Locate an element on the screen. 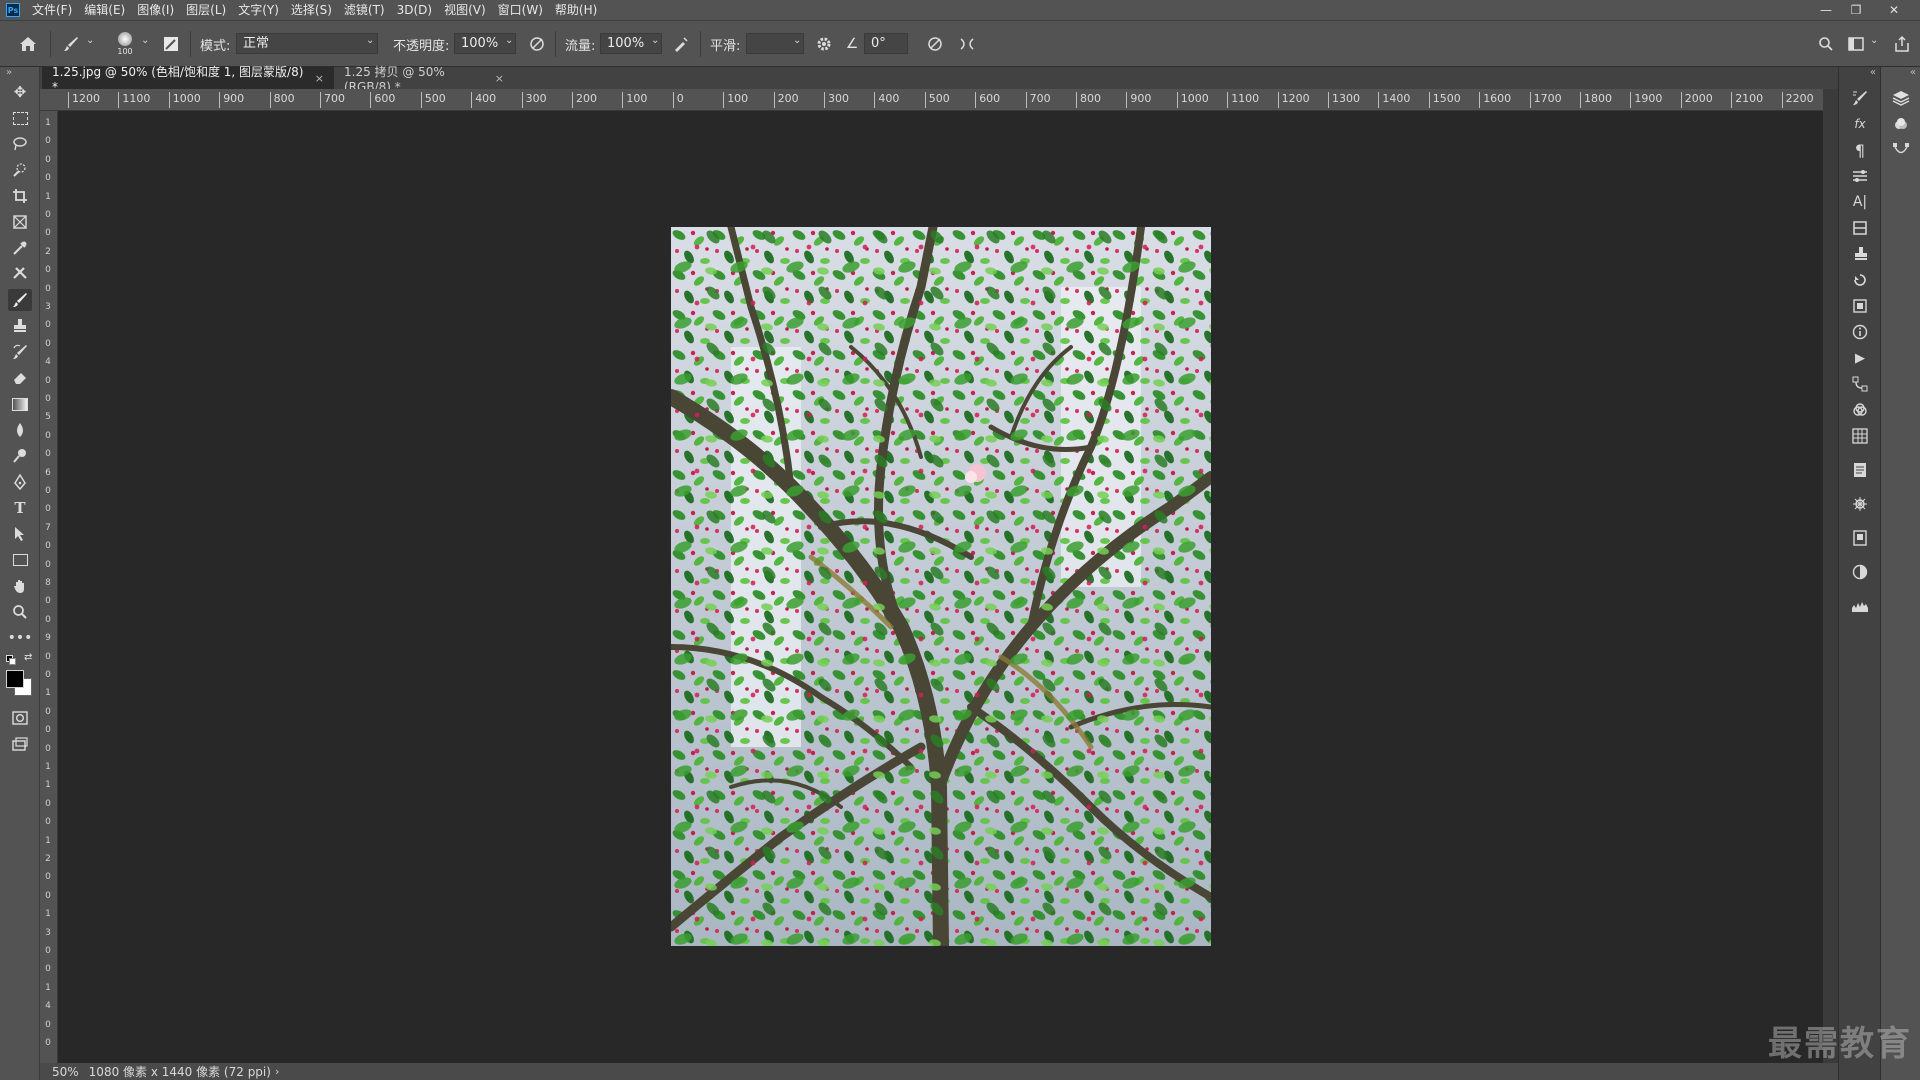 This screenshot has height=1080, width=1920. screen-mode-icon is located at coordinates (20, 744).